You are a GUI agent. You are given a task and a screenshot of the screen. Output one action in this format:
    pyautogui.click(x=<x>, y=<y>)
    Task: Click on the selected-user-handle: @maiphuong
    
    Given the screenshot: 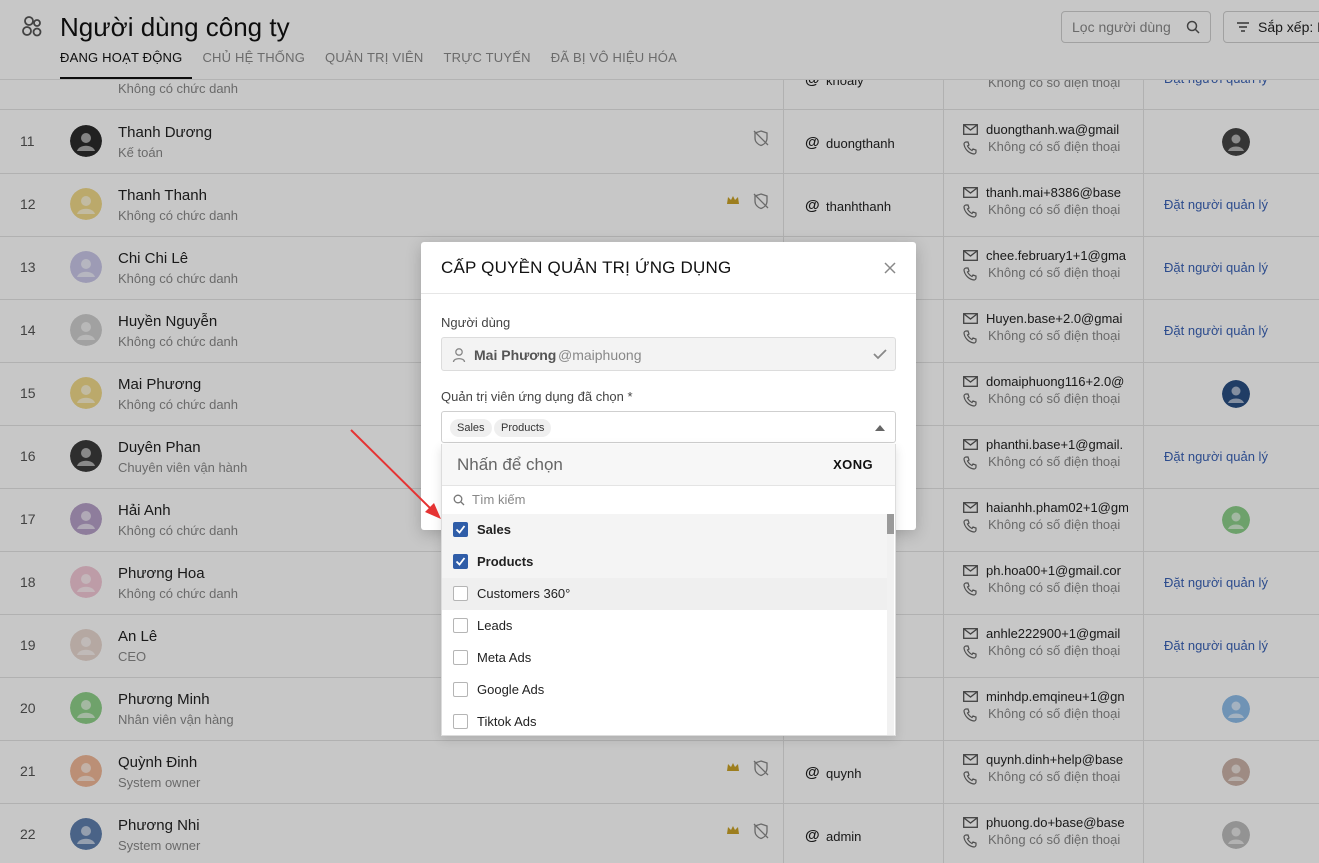 What is the action you would take?
    pyautogui.click(x=600, y=355)
    